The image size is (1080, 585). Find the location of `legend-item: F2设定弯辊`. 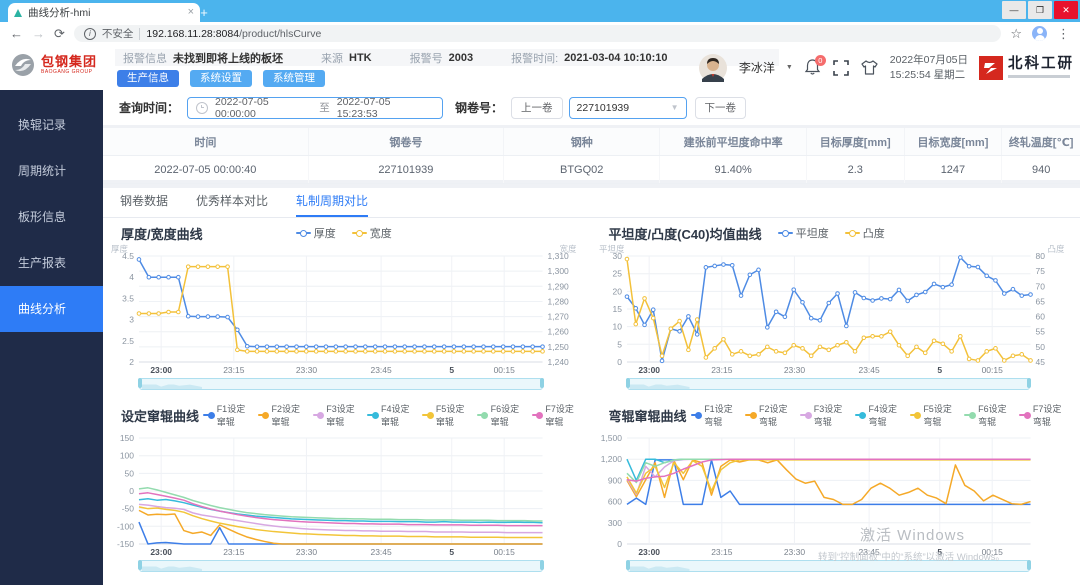

legend-item: F2设定弯辊 is located at coordinates (768, 415).